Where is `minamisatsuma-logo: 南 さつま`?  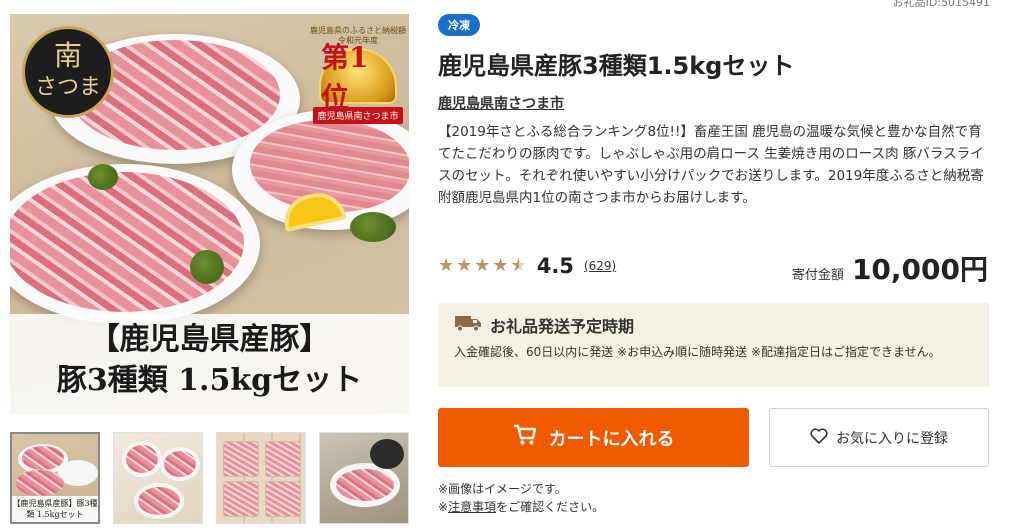
minamisatsuma-logo: 南 さつま is located at coordinates (68, 72).